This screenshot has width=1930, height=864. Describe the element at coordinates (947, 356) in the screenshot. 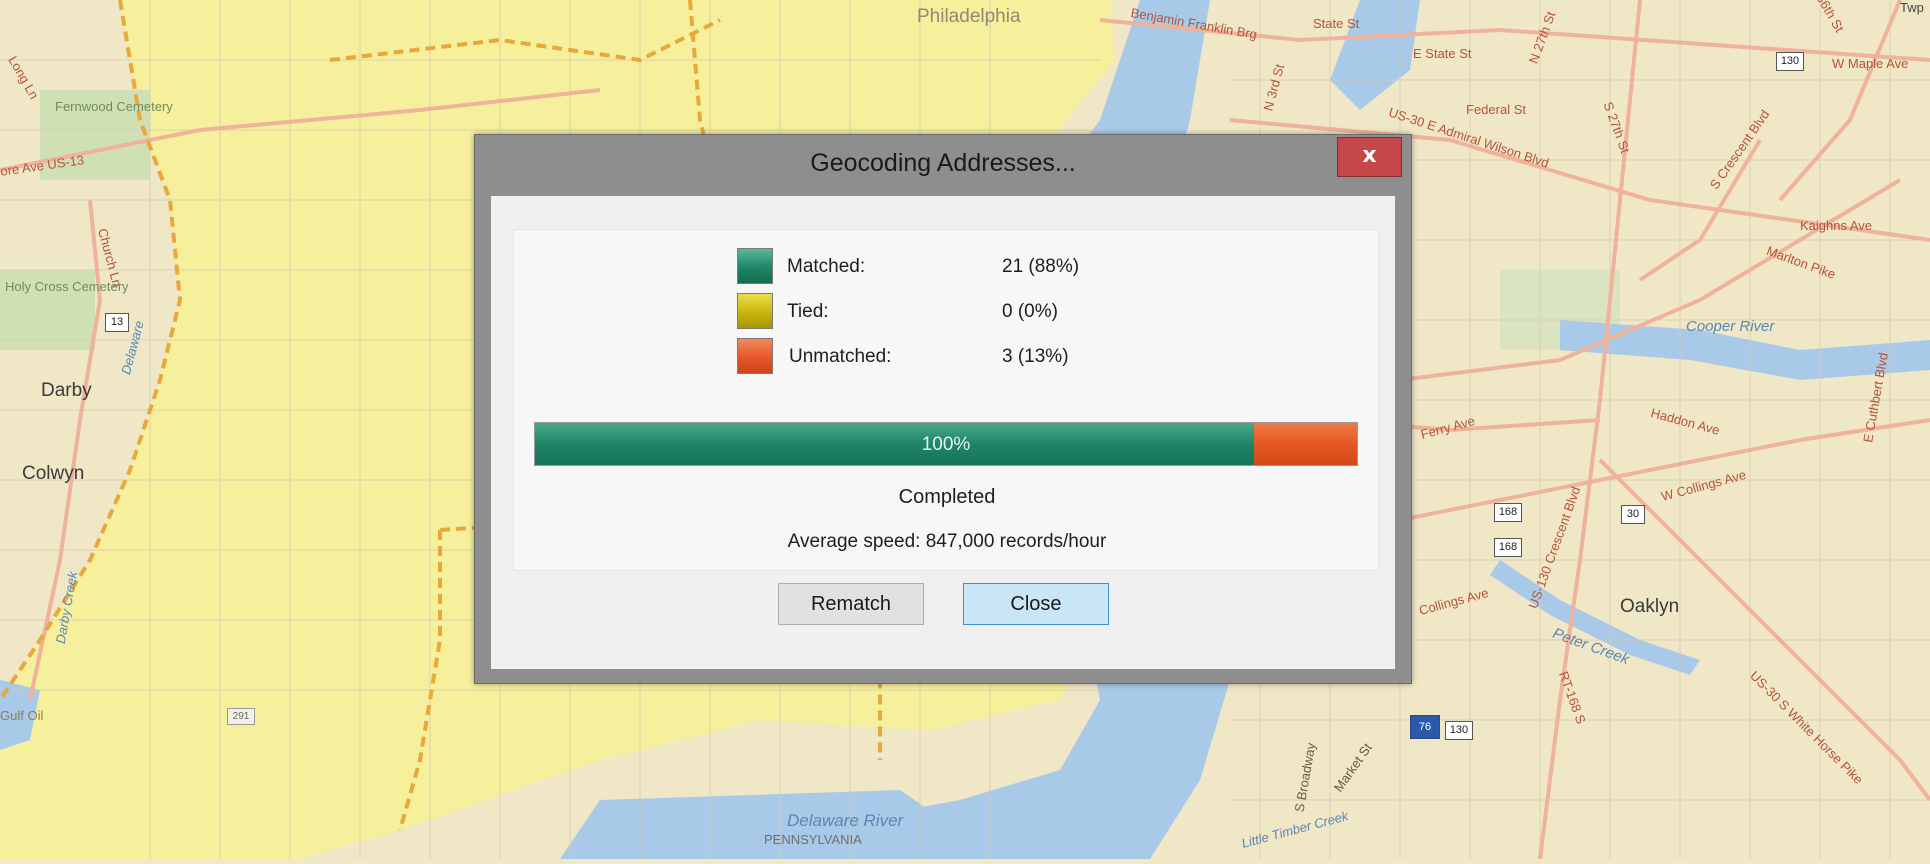

I see `legend-row-unmatched: Unmatched: 3 (13%)` at that location.